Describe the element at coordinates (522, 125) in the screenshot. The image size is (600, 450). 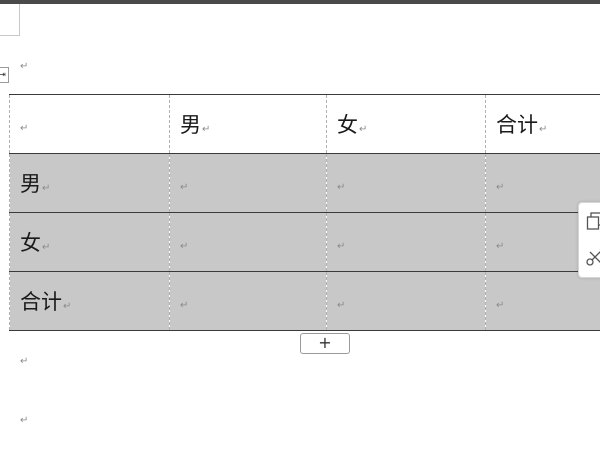
I see `header-cell-total: 合计↵` at that location.